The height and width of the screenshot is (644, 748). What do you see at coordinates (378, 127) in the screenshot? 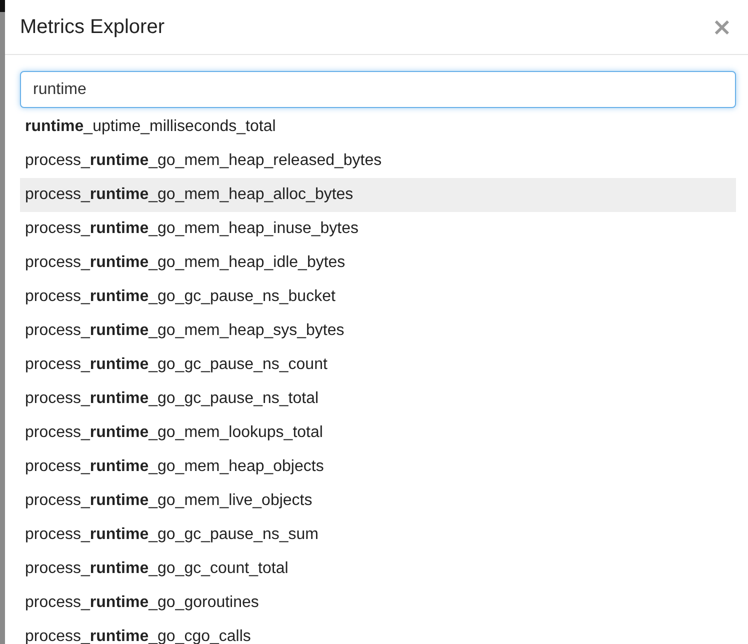
I see `metric-item: runtime_uptime_milliseconds_total` at bounding box center [378, 127].